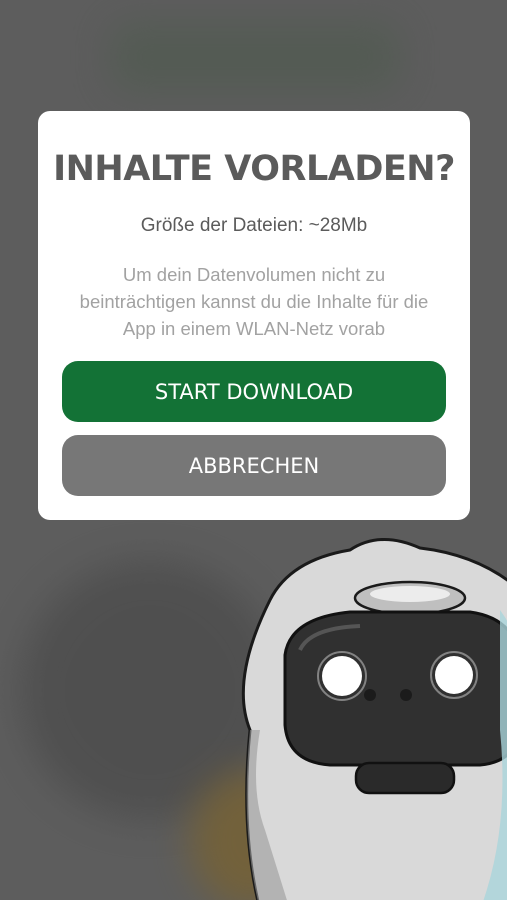 The height and width of the screenshot is (900, 507). I want to click on start-download-button: START DOWNLOAD, so click(254, 391).